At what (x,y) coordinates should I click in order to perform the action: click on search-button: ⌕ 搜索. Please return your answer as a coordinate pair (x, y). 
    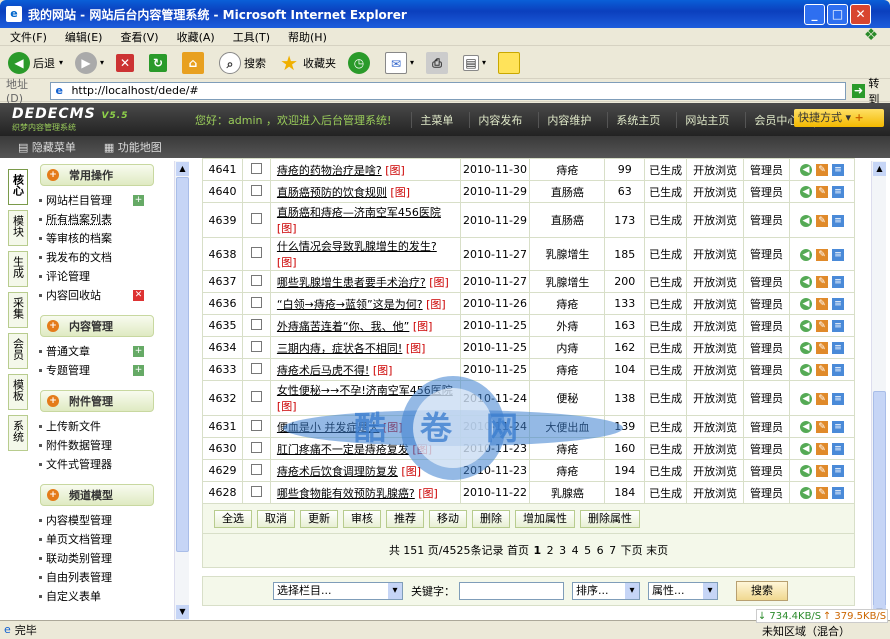
    Looking at the image, I should click on (242, 62).